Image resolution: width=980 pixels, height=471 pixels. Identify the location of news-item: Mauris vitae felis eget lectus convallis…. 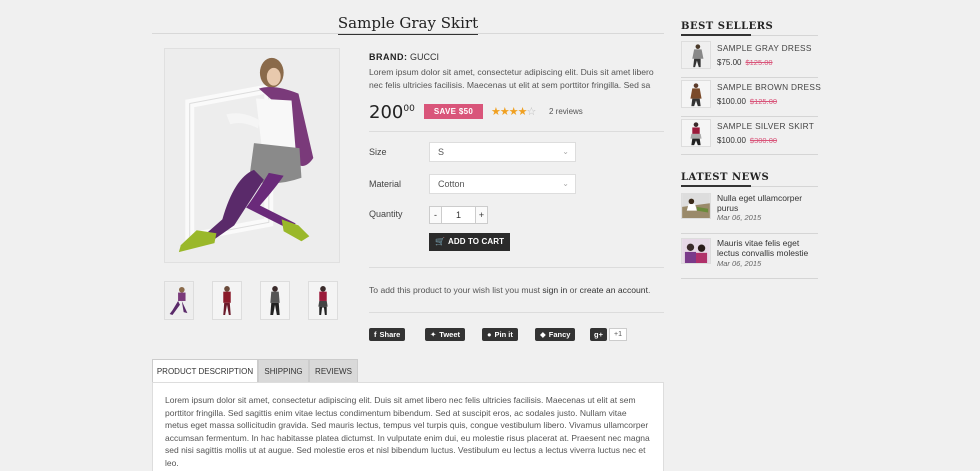
(749, 258).